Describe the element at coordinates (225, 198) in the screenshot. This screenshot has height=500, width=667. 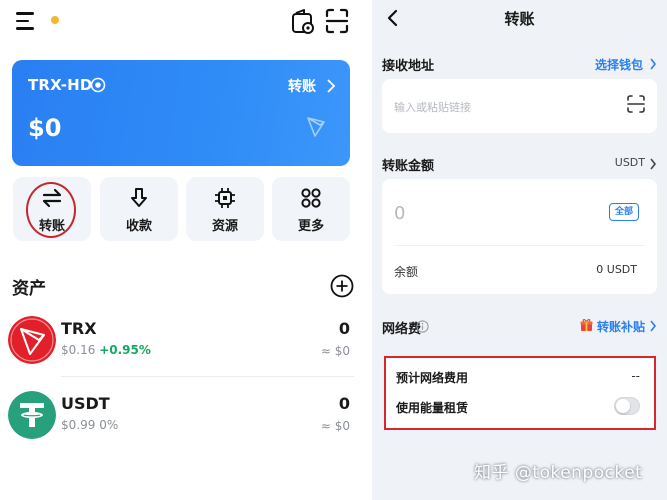
I see `resource-chip-icon` at that location.